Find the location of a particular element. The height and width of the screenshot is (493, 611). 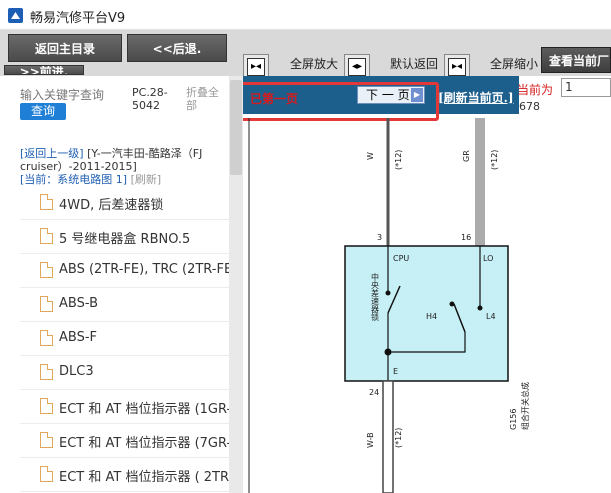

terminal-lo: LO is located at coordinates (488, 258).